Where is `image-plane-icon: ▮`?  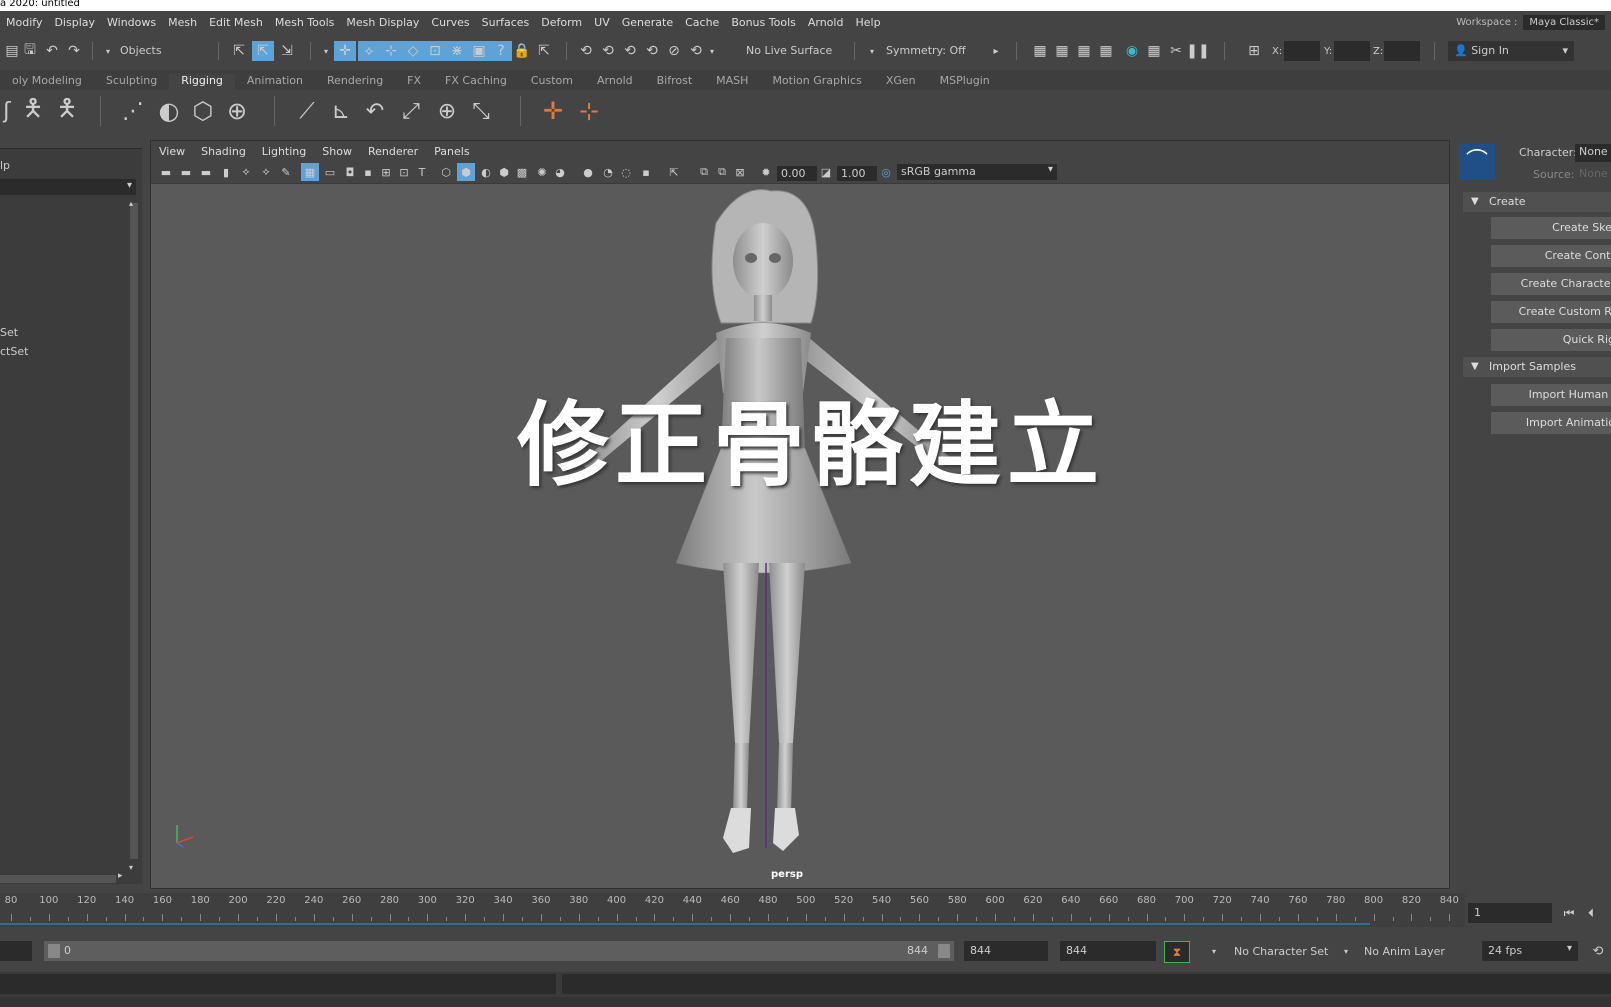 image-plane-icon: ▮ is located at coordinates (226, 172).